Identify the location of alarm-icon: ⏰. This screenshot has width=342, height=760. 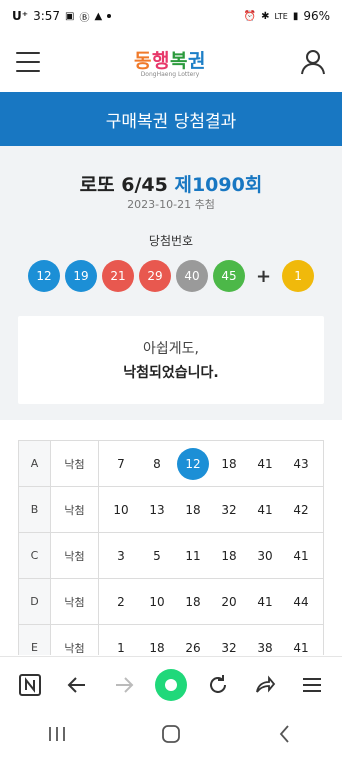
(250, 16).